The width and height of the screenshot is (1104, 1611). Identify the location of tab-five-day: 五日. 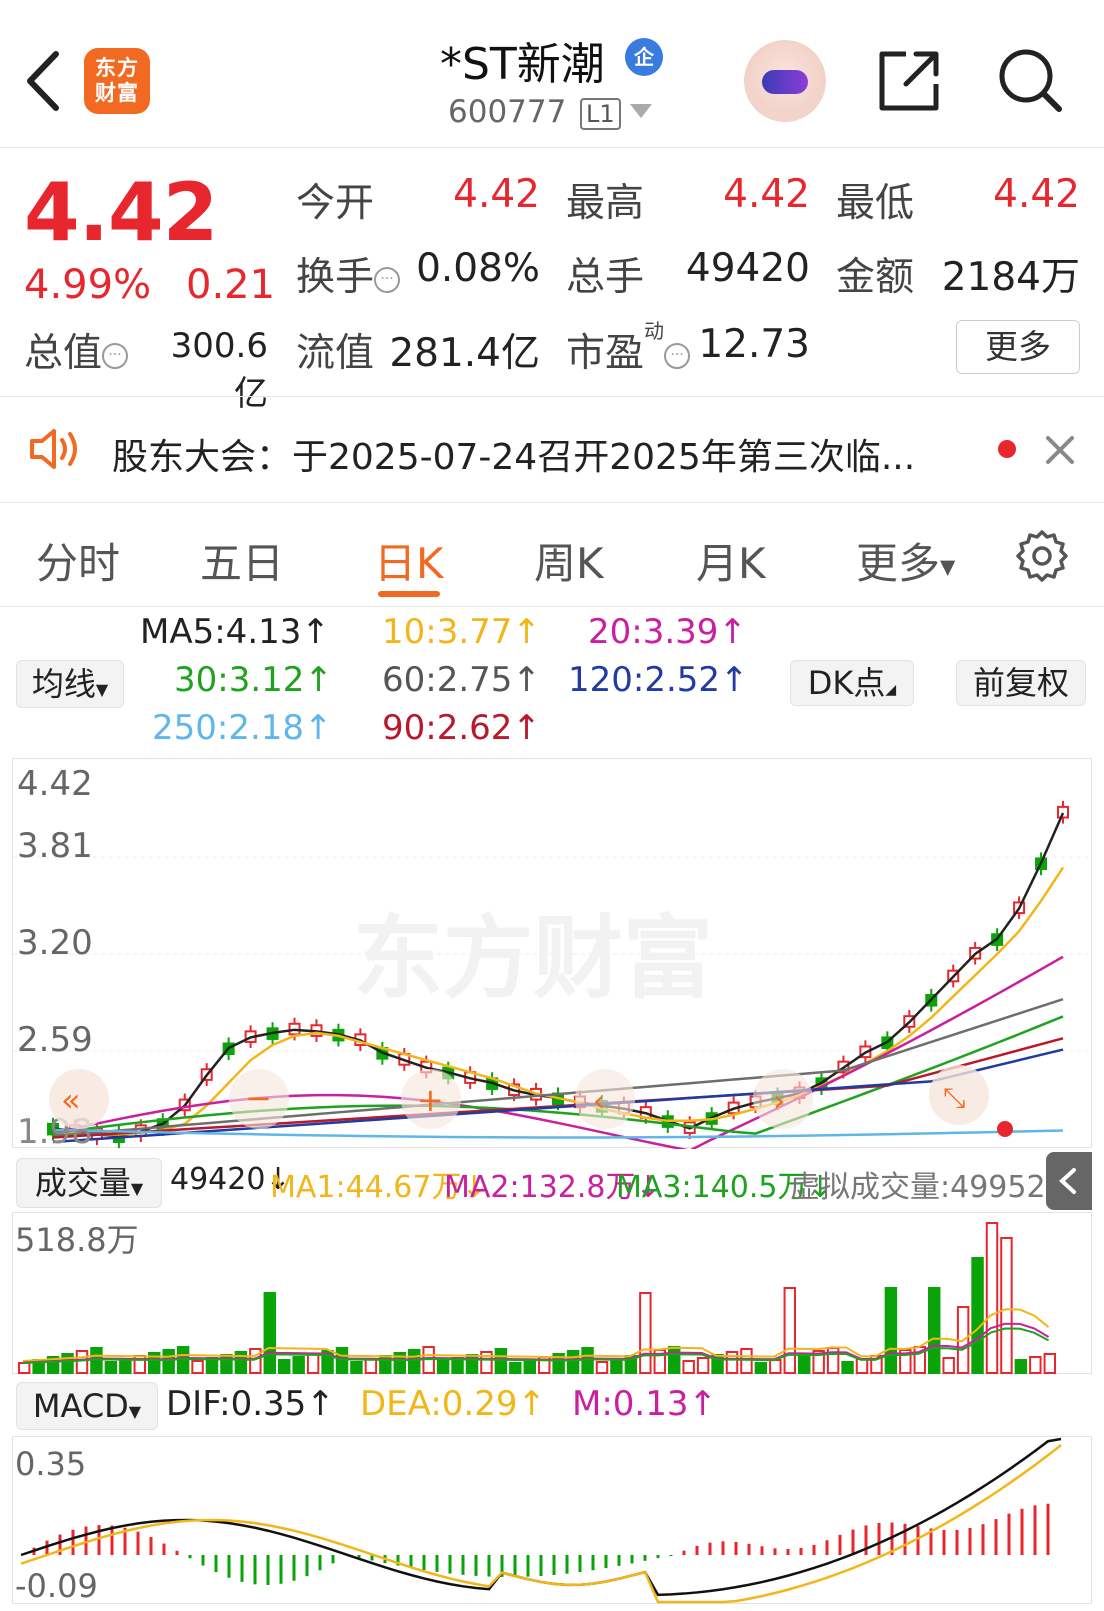
(242, 560).